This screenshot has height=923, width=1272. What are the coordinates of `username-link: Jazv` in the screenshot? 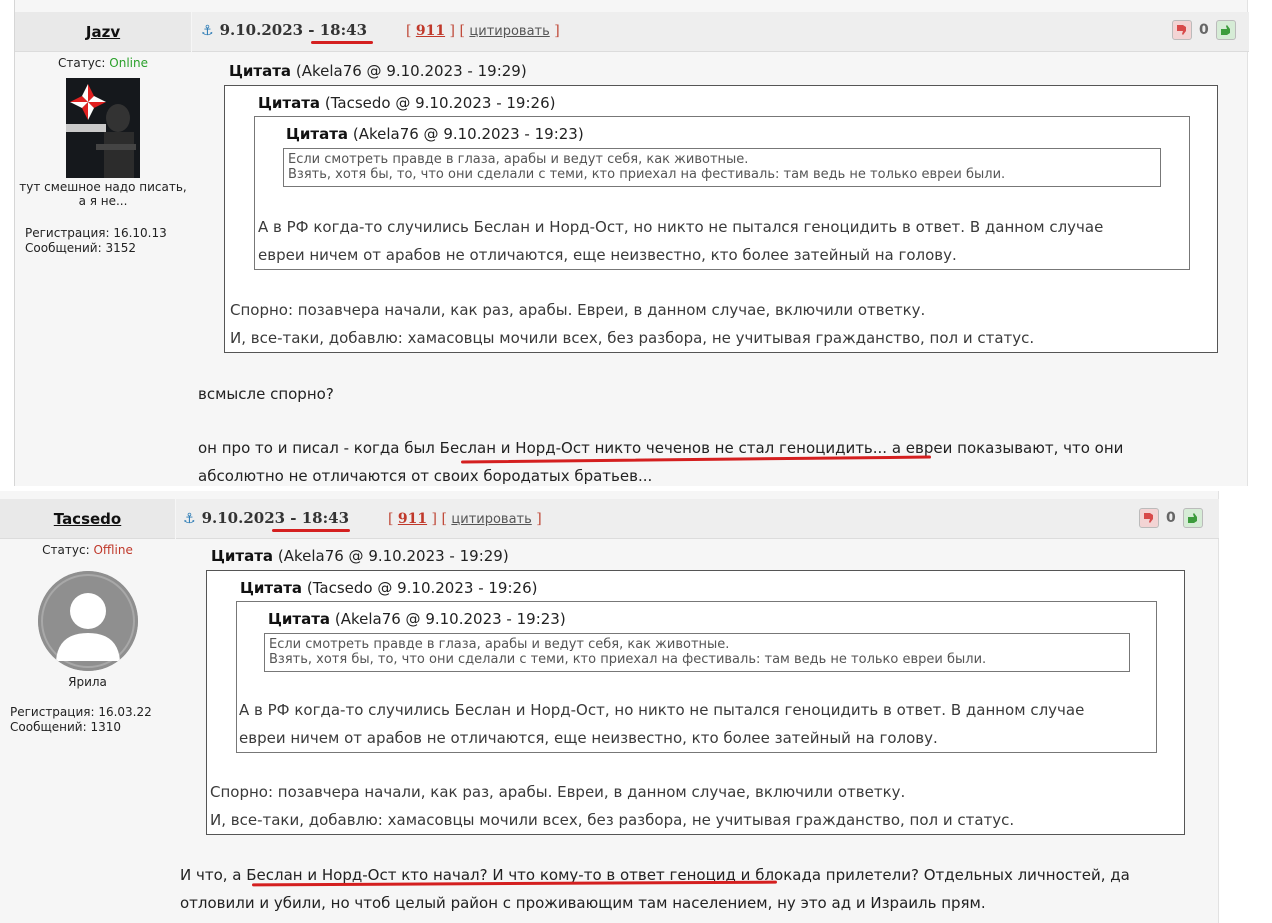 It's located at (103, 32).